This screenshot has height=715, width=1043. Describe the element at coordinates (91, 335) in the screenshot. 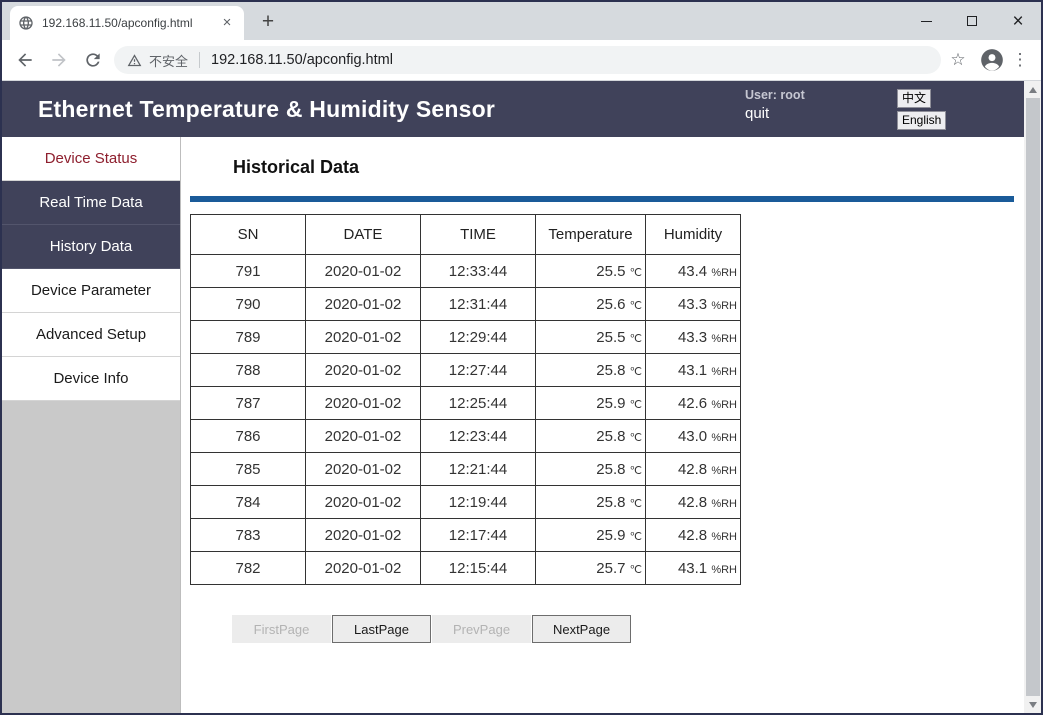

I see `sidebar-item-advanced-setup: Advanced Setup` at that location.